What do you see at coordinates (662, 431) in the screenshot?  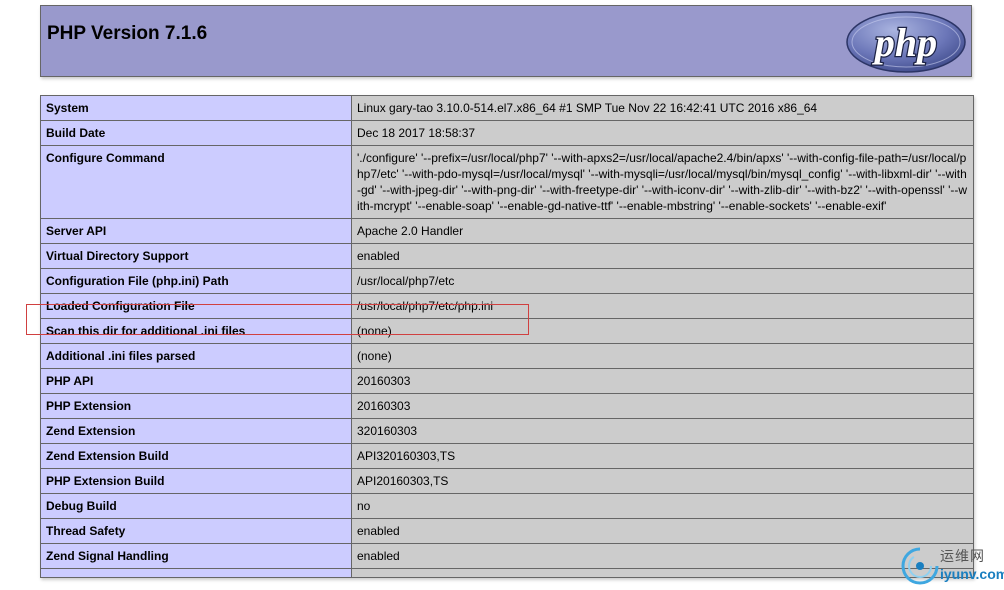 I see `row-value: 320160303` at bounding box center [662, 431].